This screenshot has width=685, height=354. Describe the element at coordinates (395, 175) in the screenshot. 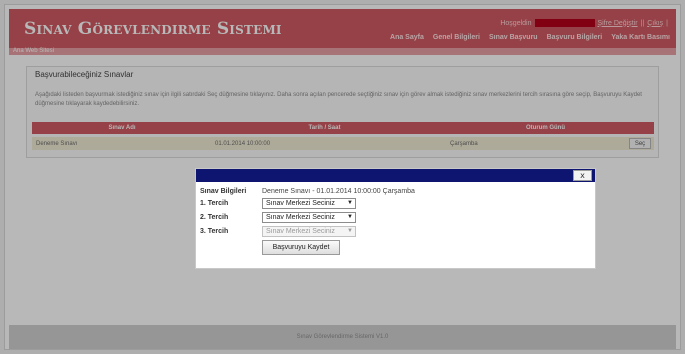

I see `dialog-titlebar: x` at that location.